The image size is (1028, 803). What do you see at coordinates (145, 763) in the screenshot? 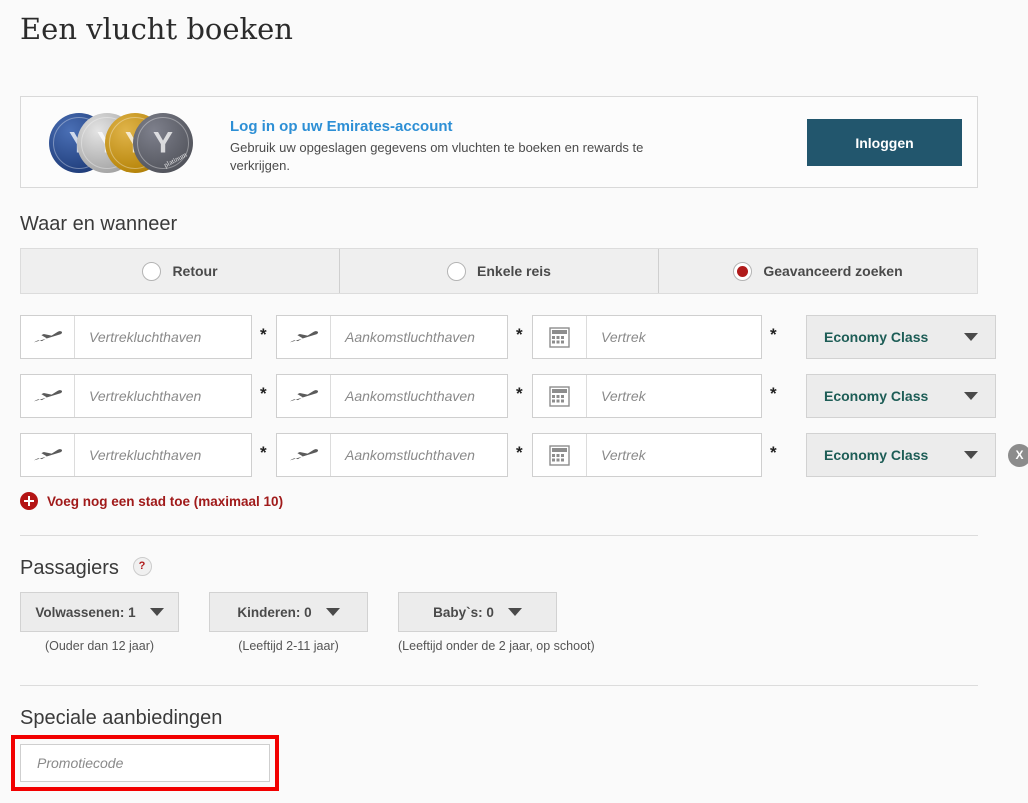
I see `promo-code-input: Promotiecode` at bounding box center [145, 763].